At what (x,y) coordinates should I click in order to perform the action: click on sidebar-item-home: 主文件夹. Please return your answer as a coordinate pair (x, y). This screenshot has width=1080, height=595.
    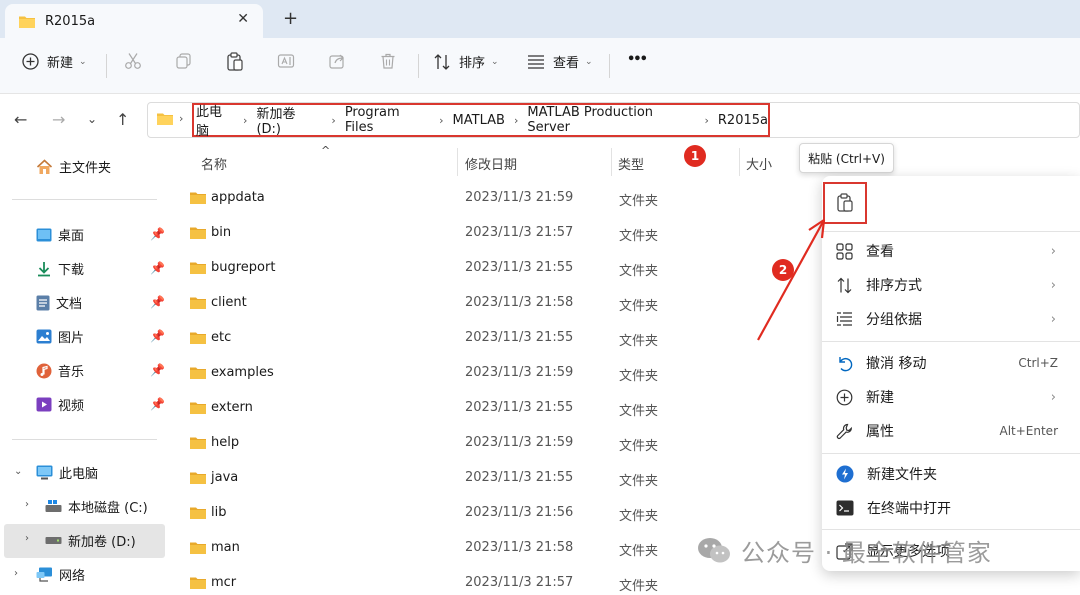
    Looking at the image, I should click on (73, 166).